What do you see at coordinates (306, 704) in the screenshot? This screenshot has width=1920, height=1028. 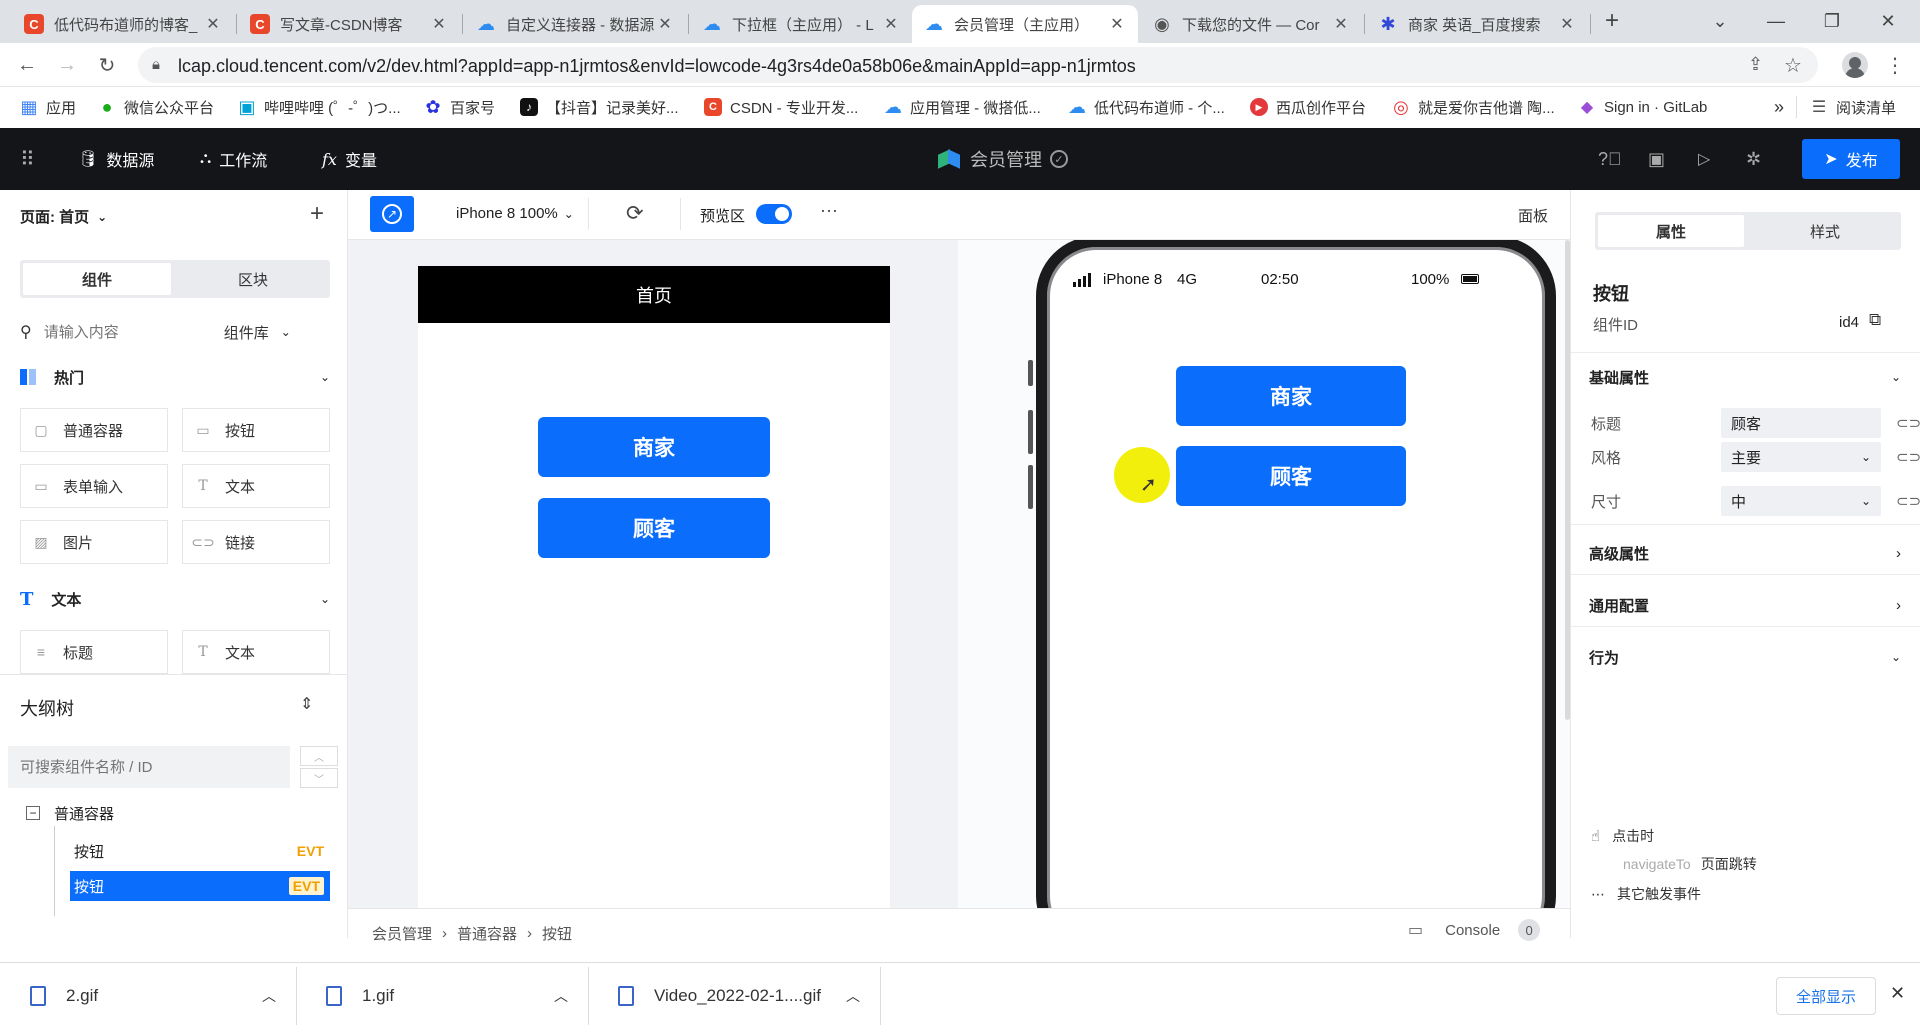 I see `collapse-toggle-icon: ⇕` at bounding box center [306, 704].